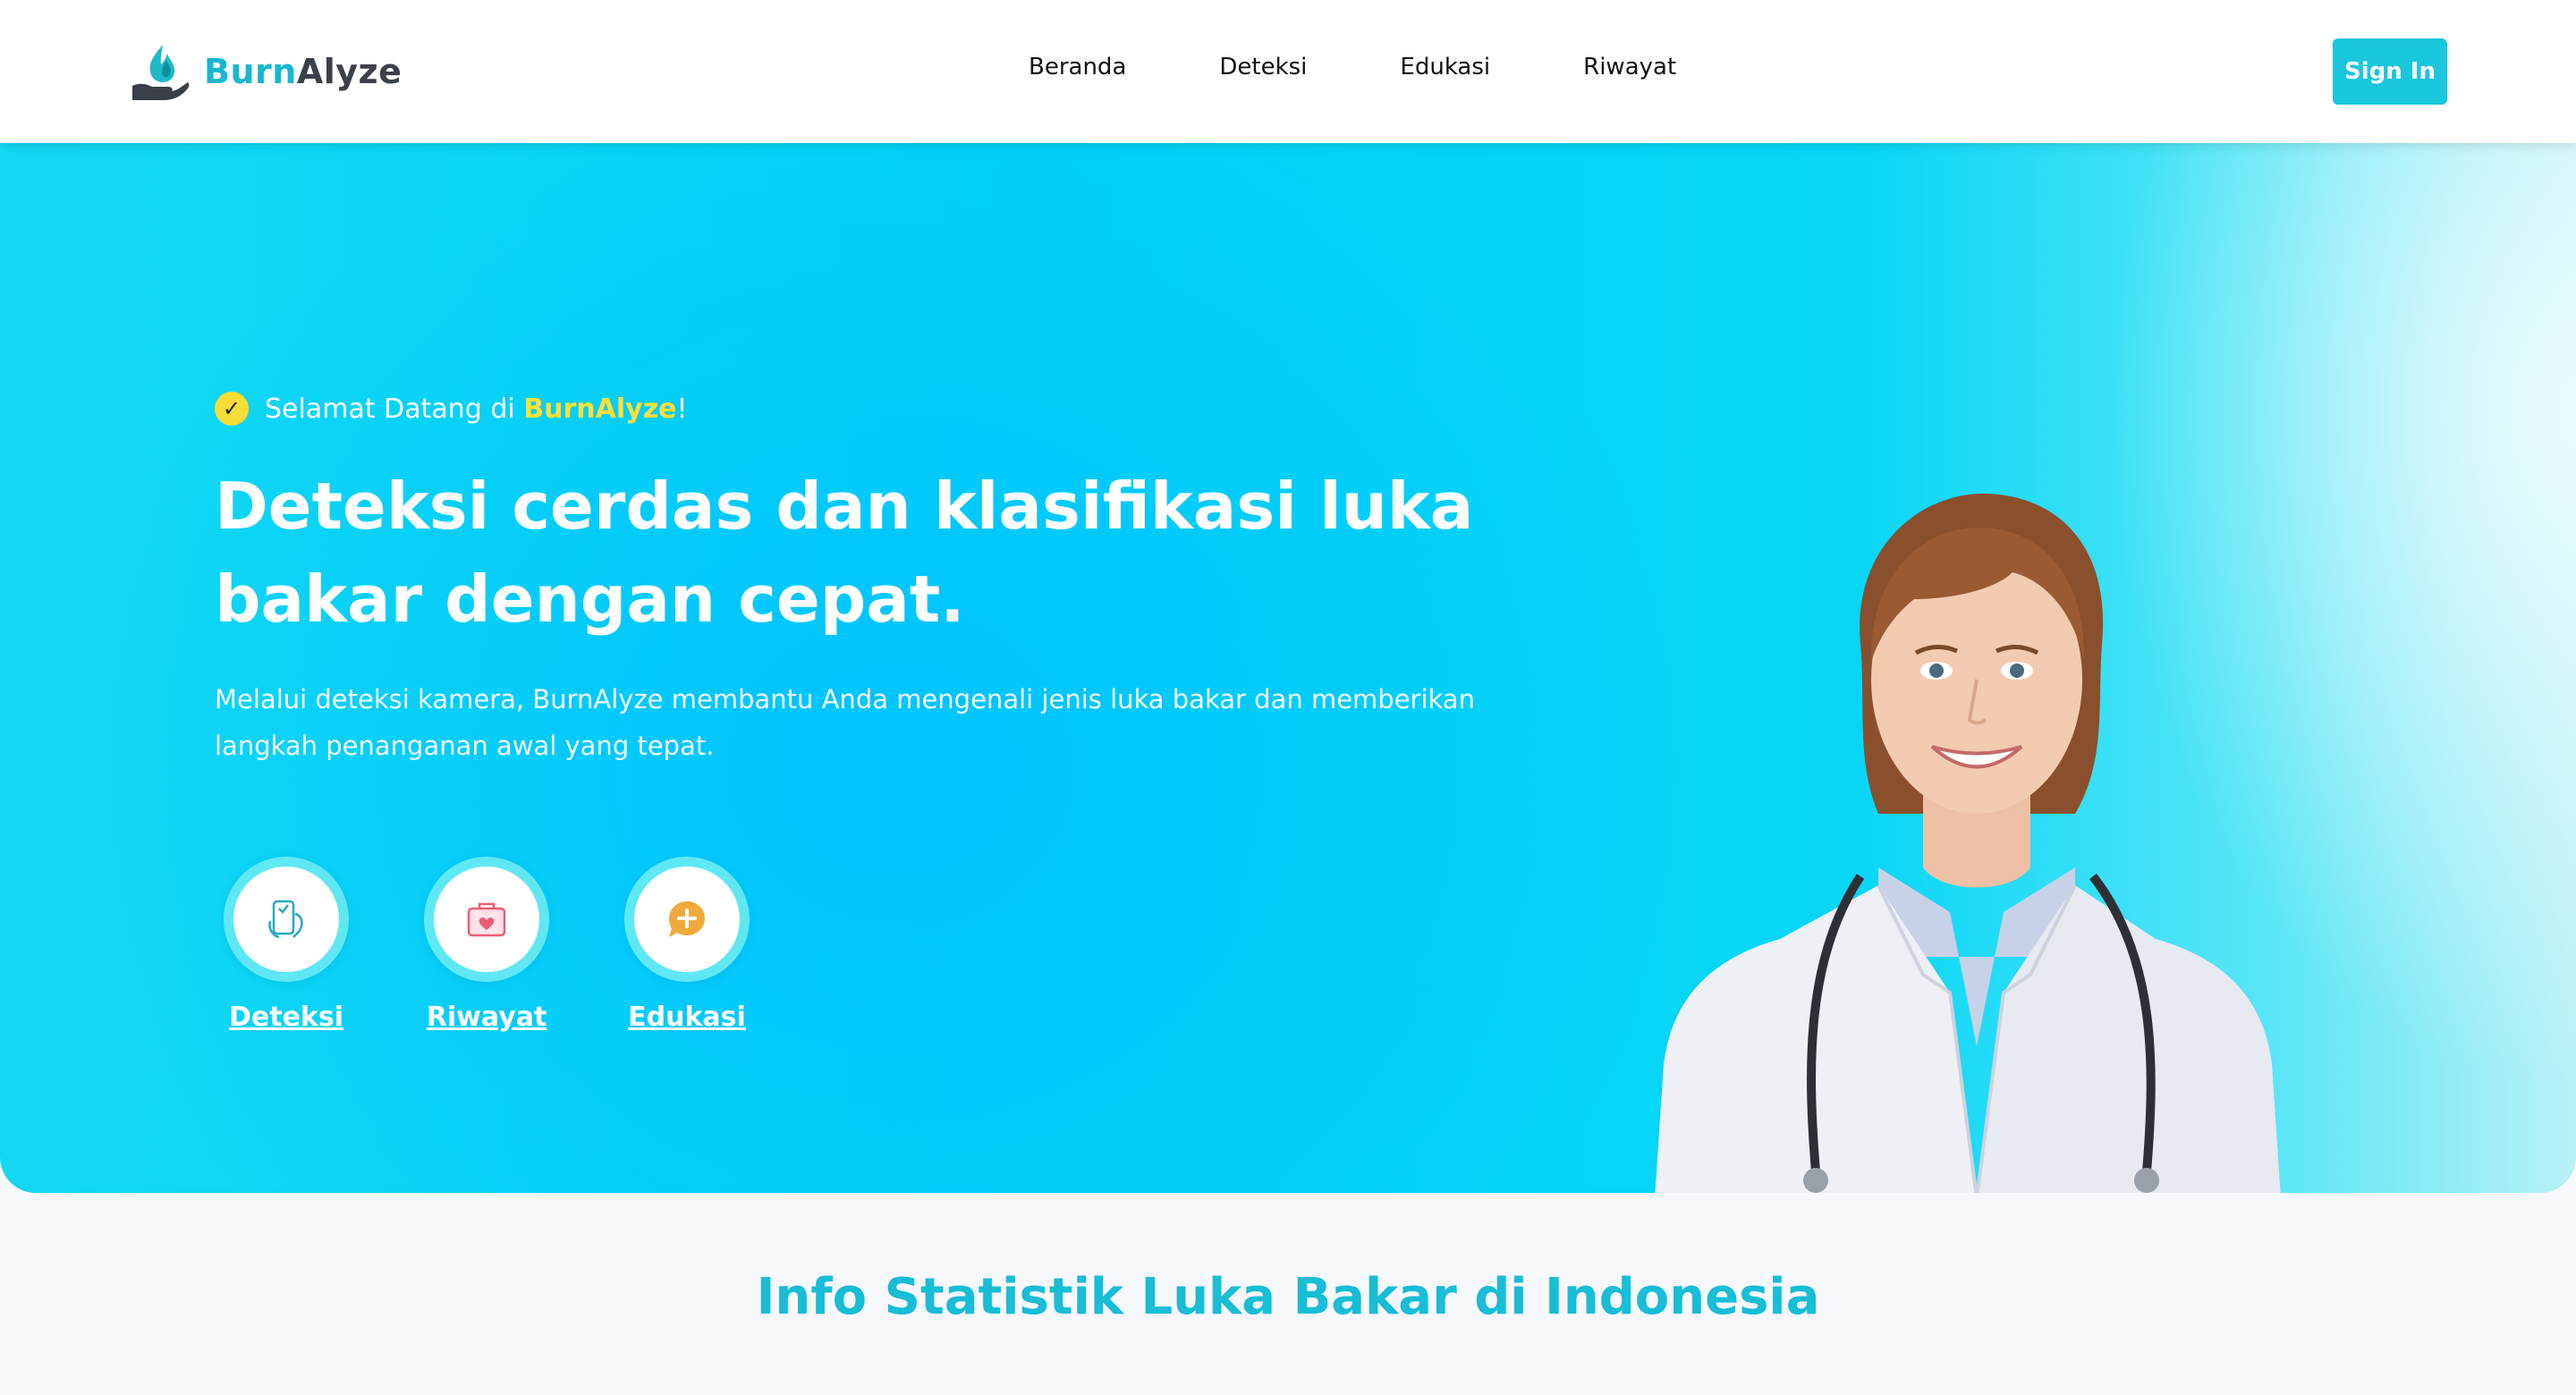  I want to click on quick-link-deteksi: Deteksi, so click(286, 945).